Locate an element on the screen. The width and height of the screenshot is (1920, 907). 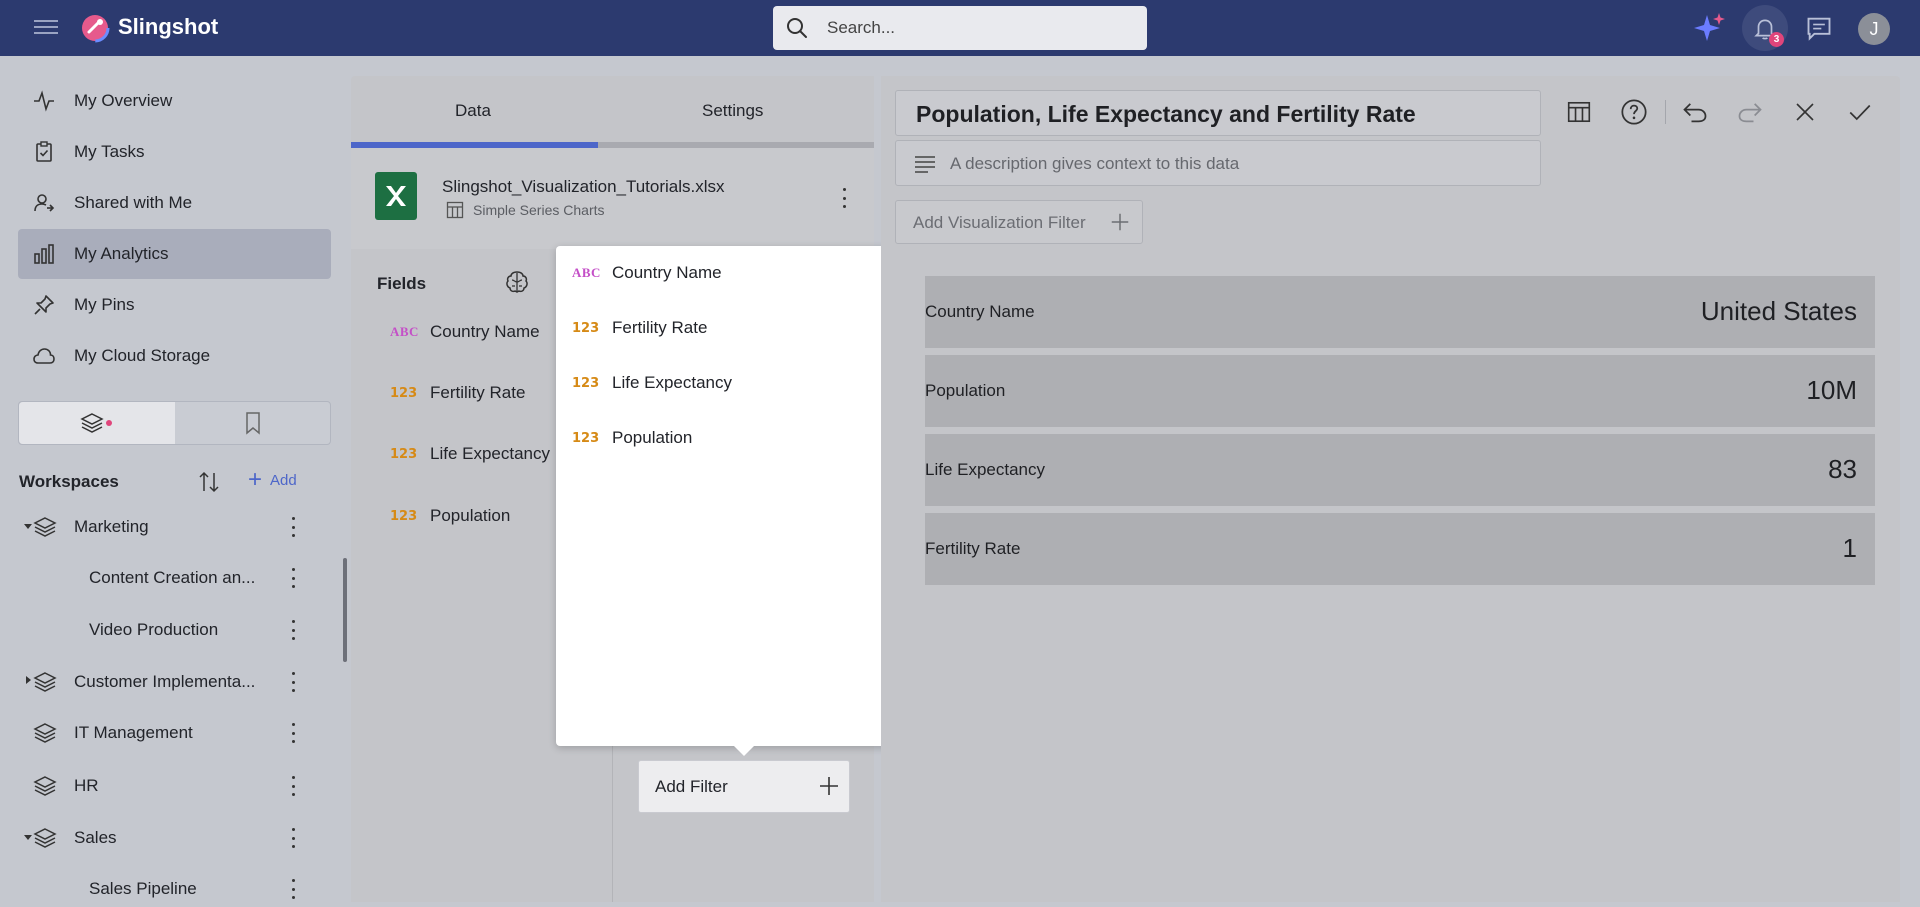
brain-icon is located at coordinates (517, 282).